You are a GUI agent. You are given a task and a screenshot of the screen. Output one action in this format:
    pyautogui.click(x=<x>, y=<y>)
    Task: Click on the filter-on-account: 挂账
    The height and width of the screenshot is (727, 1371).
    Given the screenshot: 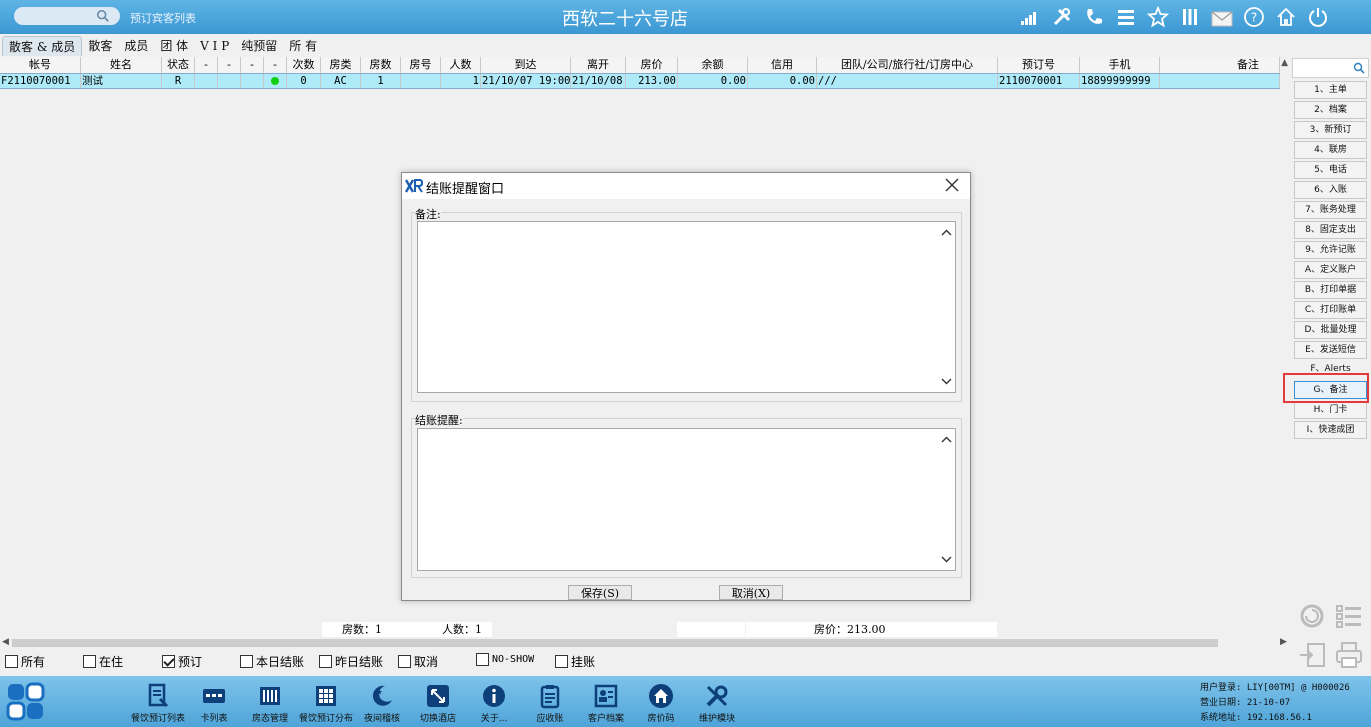 What is the action you would take?
    pyautogui.click(x=575, y=661)
    